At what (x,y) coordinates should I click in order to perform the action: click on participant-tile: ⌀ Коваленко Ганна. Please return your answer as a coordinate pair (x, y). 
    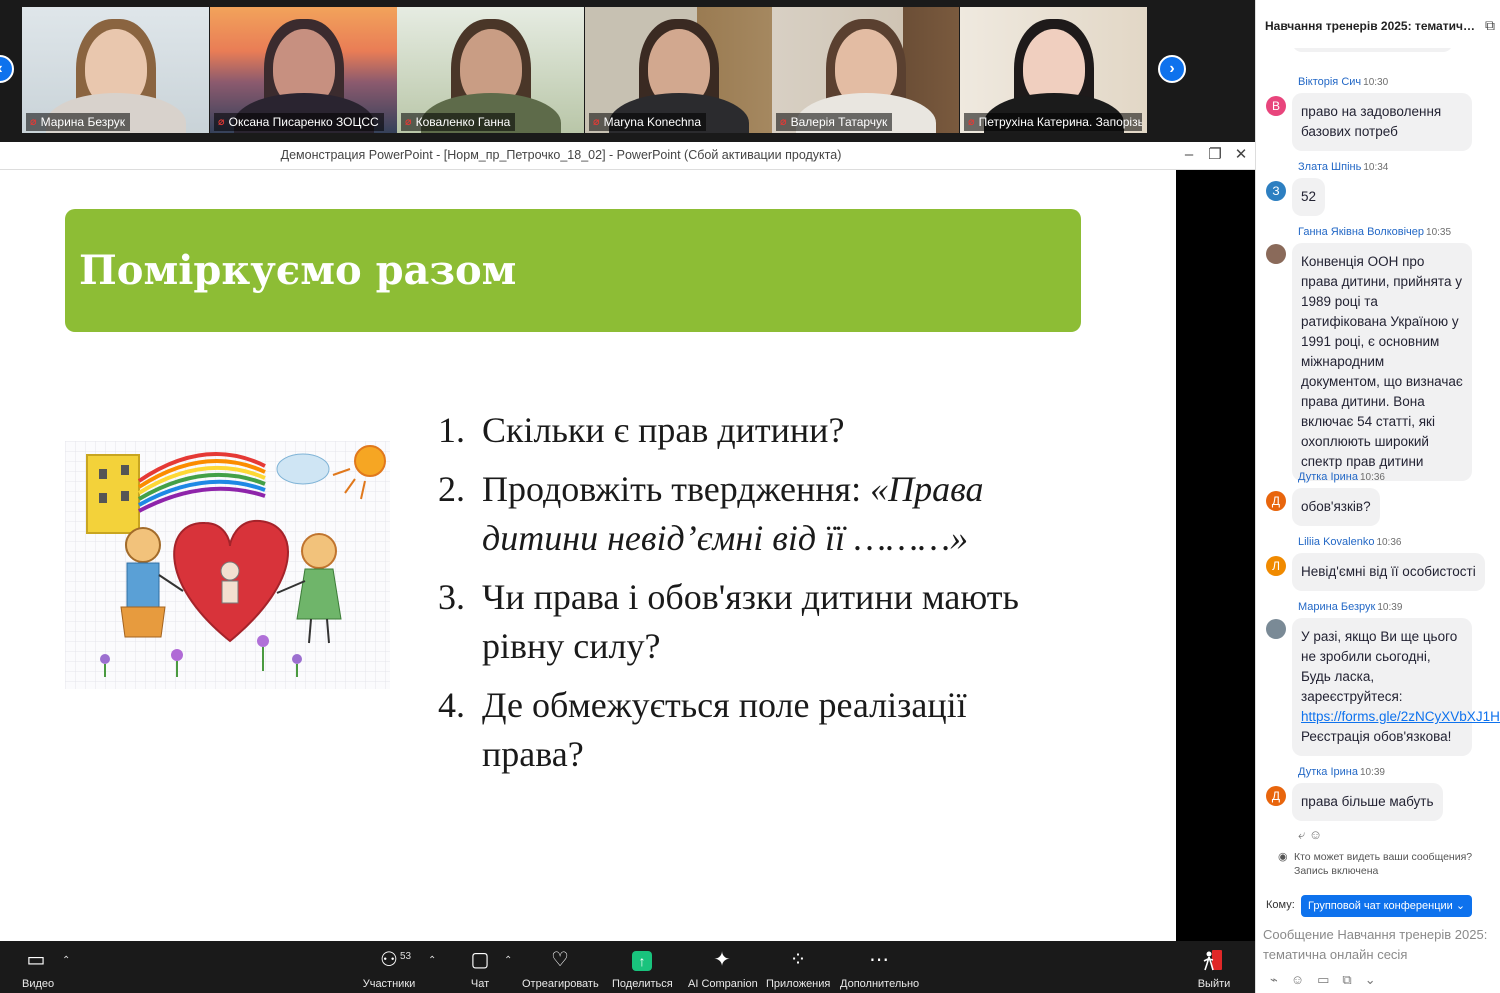
    Looking at the image, I should click on (490, 70).